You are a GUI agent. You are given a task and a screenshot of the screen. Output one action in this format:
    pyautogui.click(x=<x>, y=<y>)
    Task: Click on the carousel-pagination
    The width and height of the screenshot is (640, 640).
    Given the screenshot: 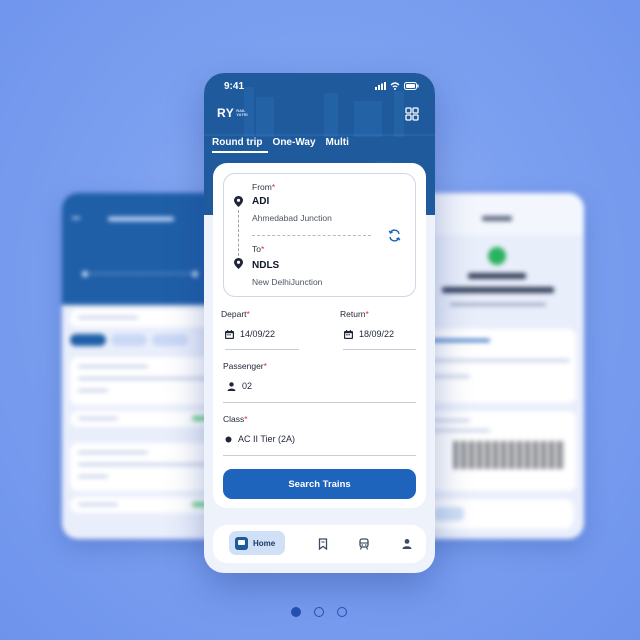 What is the action you would take?
    pyautogui.click(x=319, y=612)
    